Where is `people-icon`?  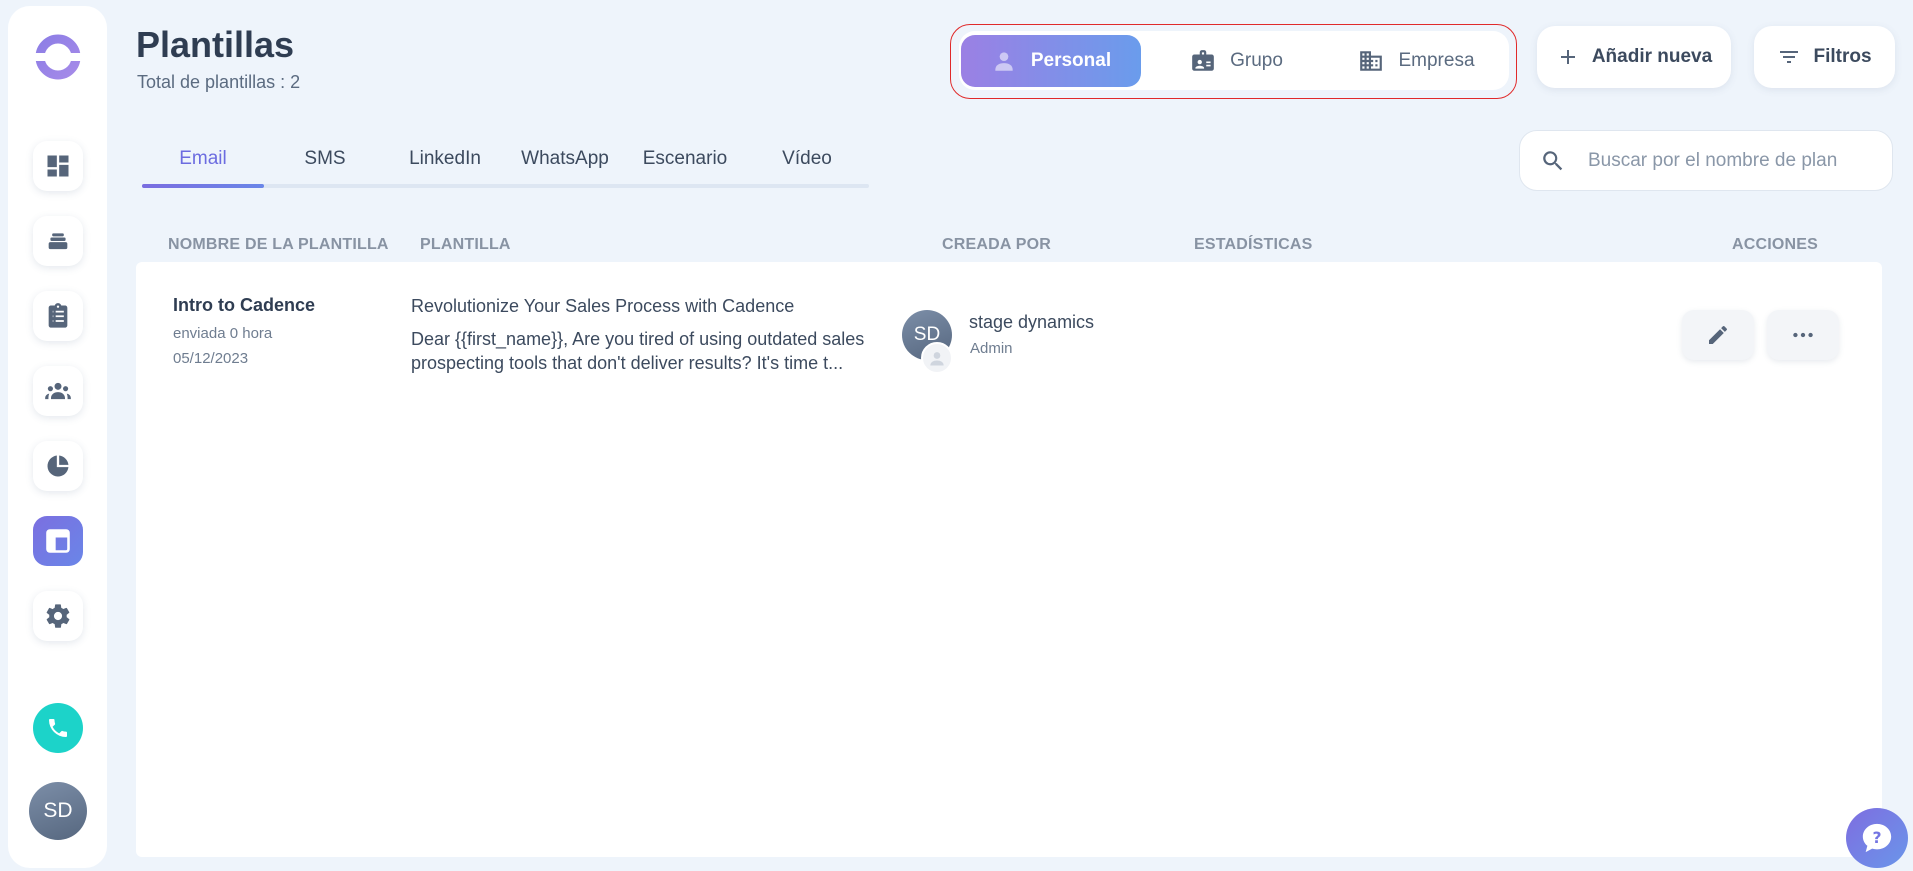 people-icon is located at coordinates (58, 391).